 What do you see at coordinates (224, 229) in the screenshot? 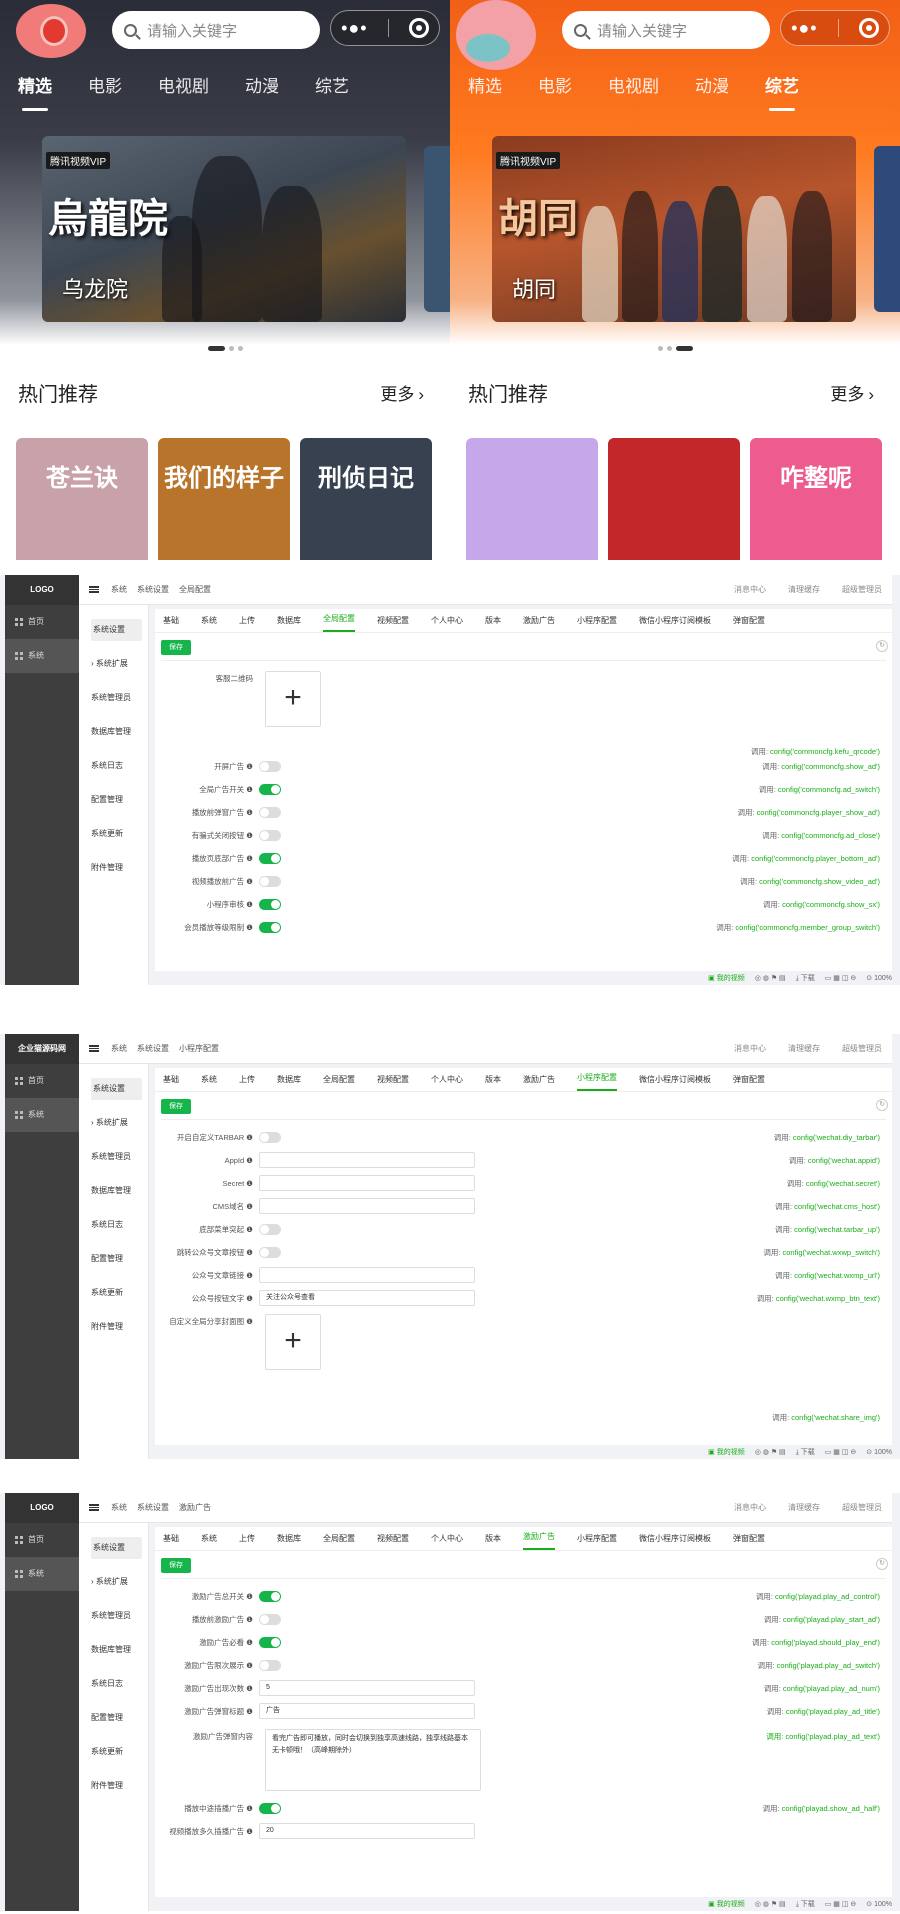
I see `banner-carousel: 腾讯视频VIP 烏龍院 乌龙院` at bounding box center [224, 229].